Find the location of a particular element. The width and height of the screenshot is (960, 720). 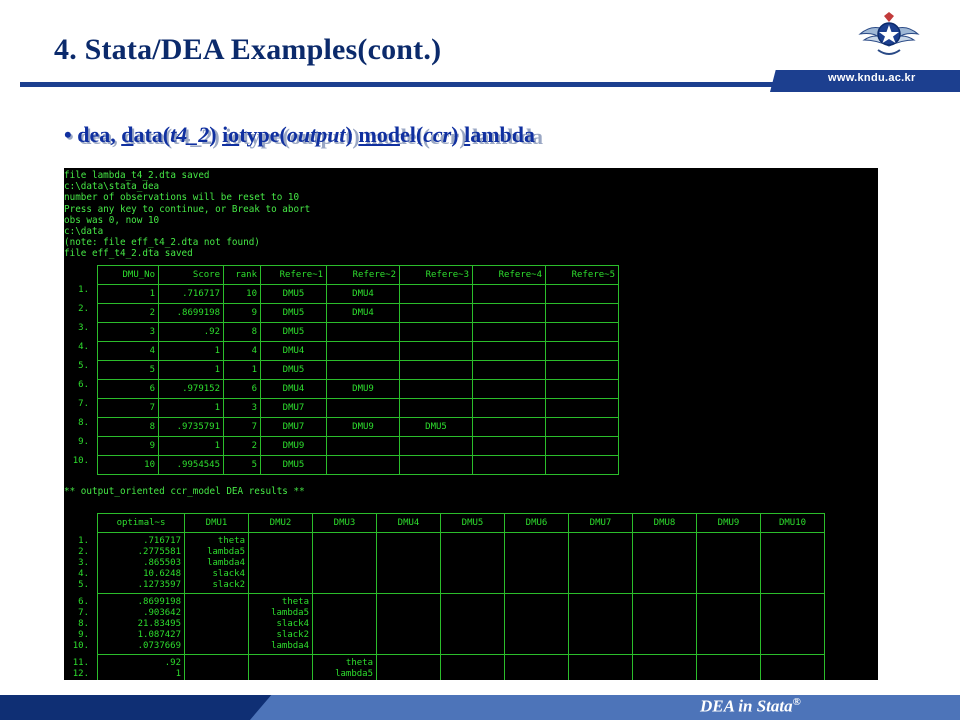

table-cell: 10 is located at coordinates (242, 294).